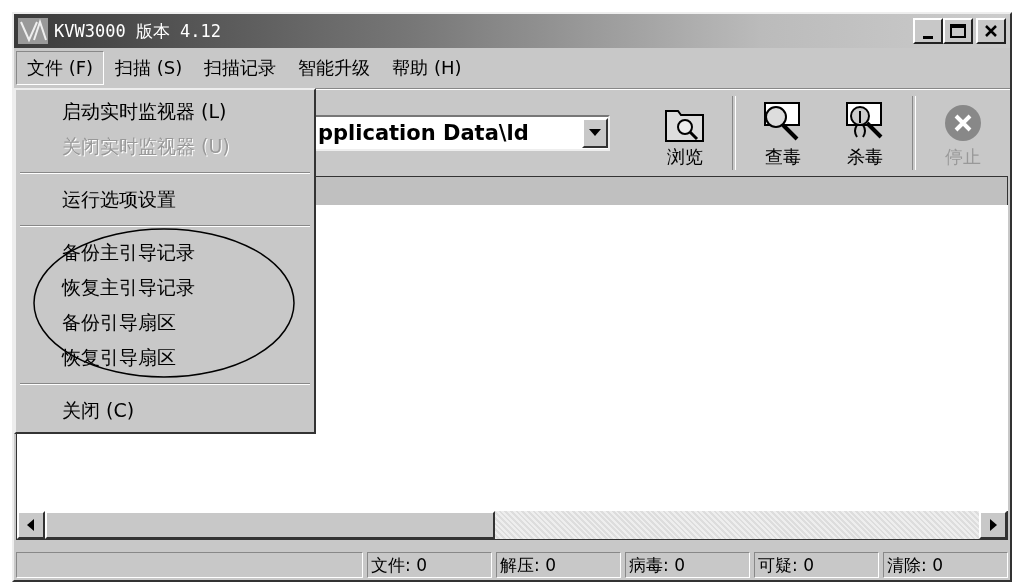 The image size is (1025, 586). I want to click on left-arrow-icon, so click(31, 525).